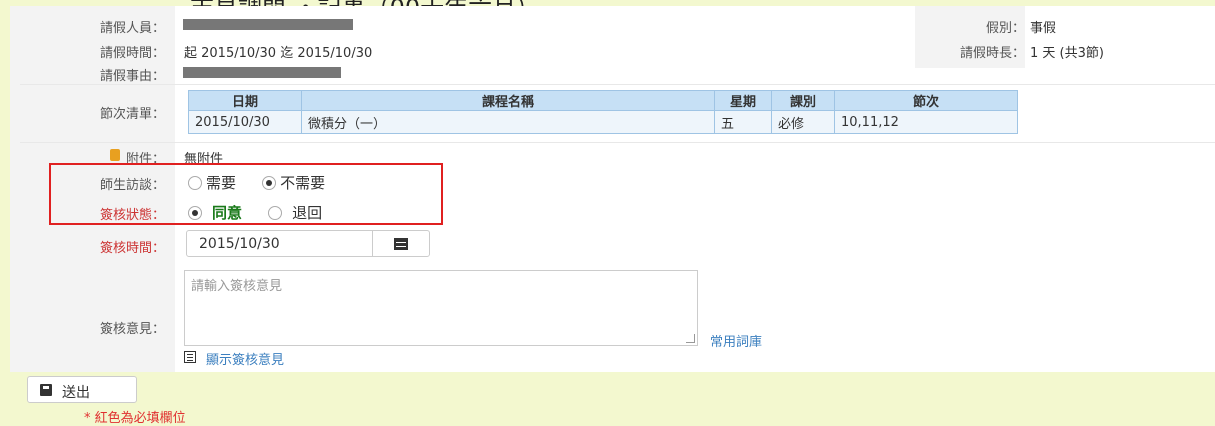  Describe the element at coordinates (245, 100) in the screenshot. I see `col-date: 日期` at that location.